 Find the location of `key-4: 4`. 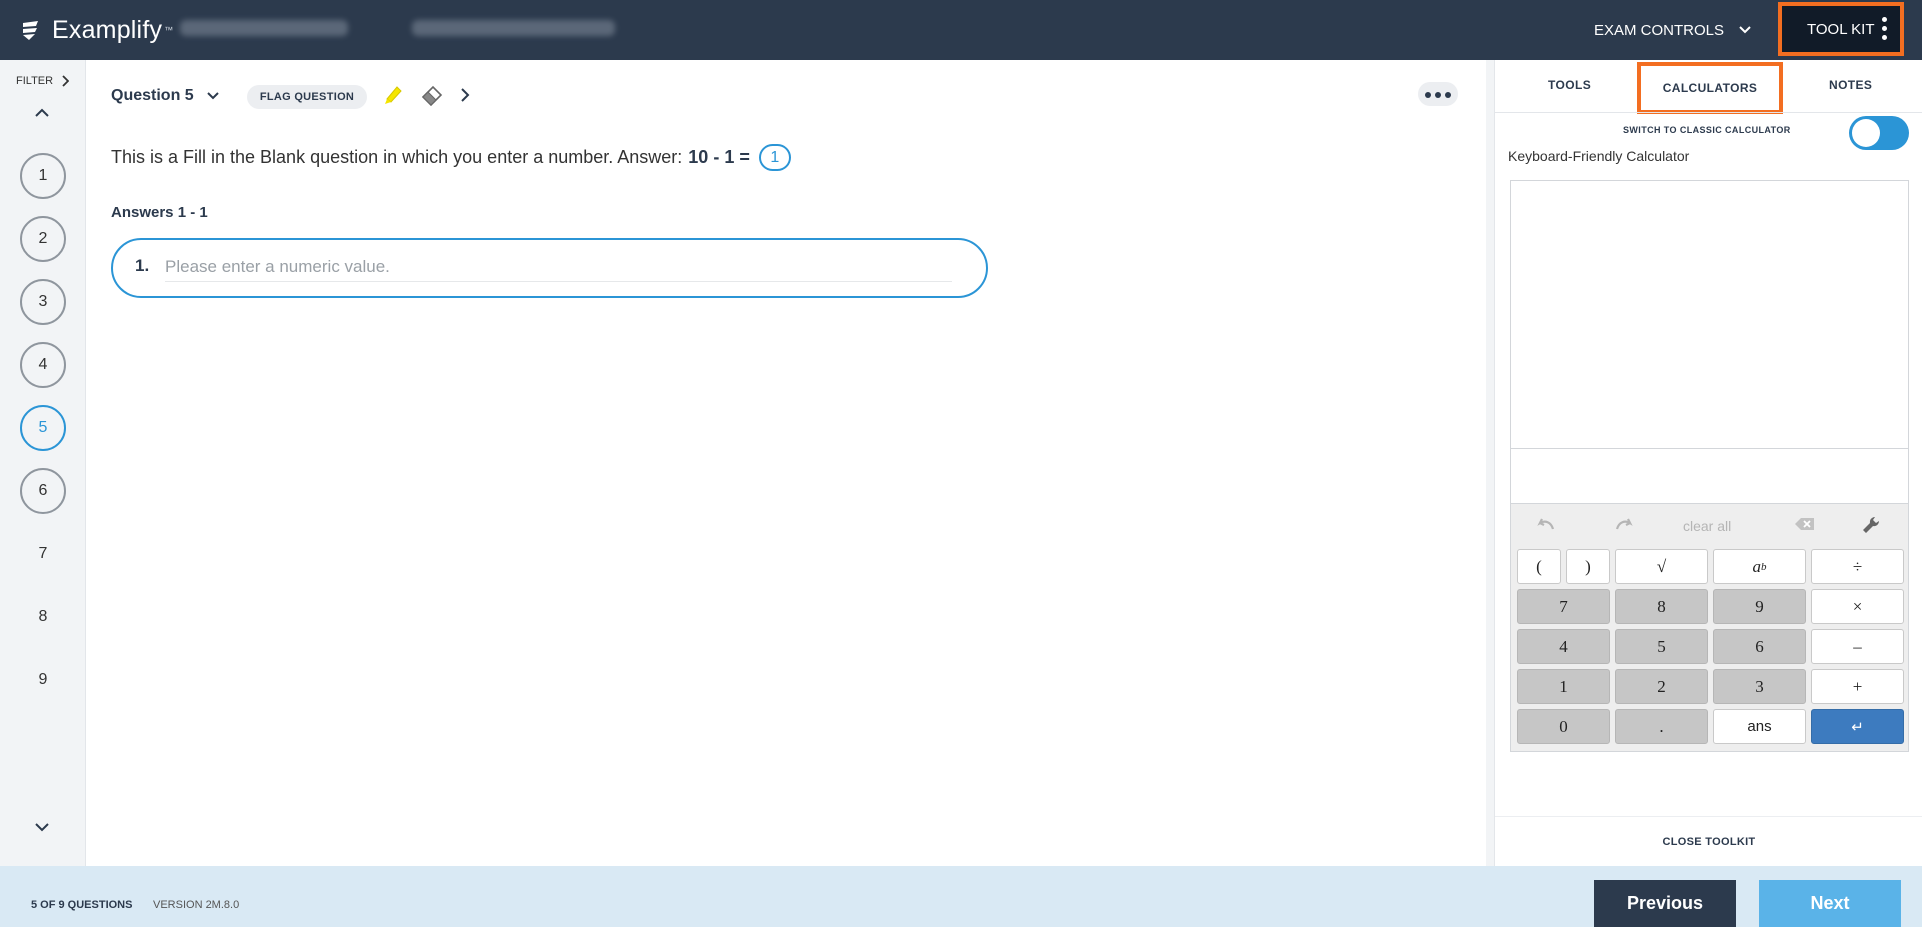

key-4: 4 is located at coordinates (1563, 646).